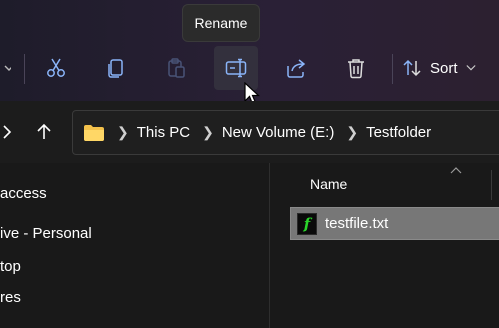  Describe the element at coordinates (7, 132) in the screenshot. I see `chevron-right-icon` at that location.